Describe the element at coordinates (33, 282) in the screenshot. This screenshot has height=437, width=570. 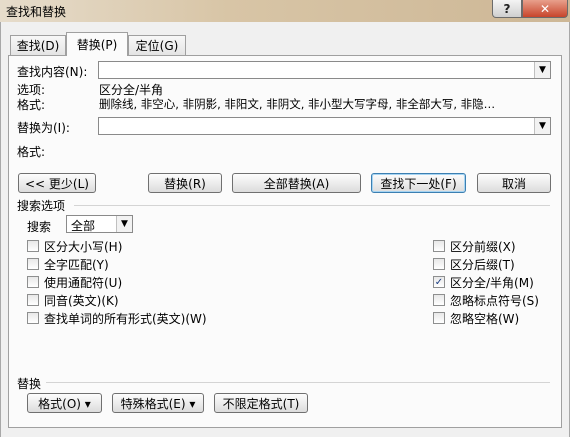
I see `wildcards-checkbox` at that location.